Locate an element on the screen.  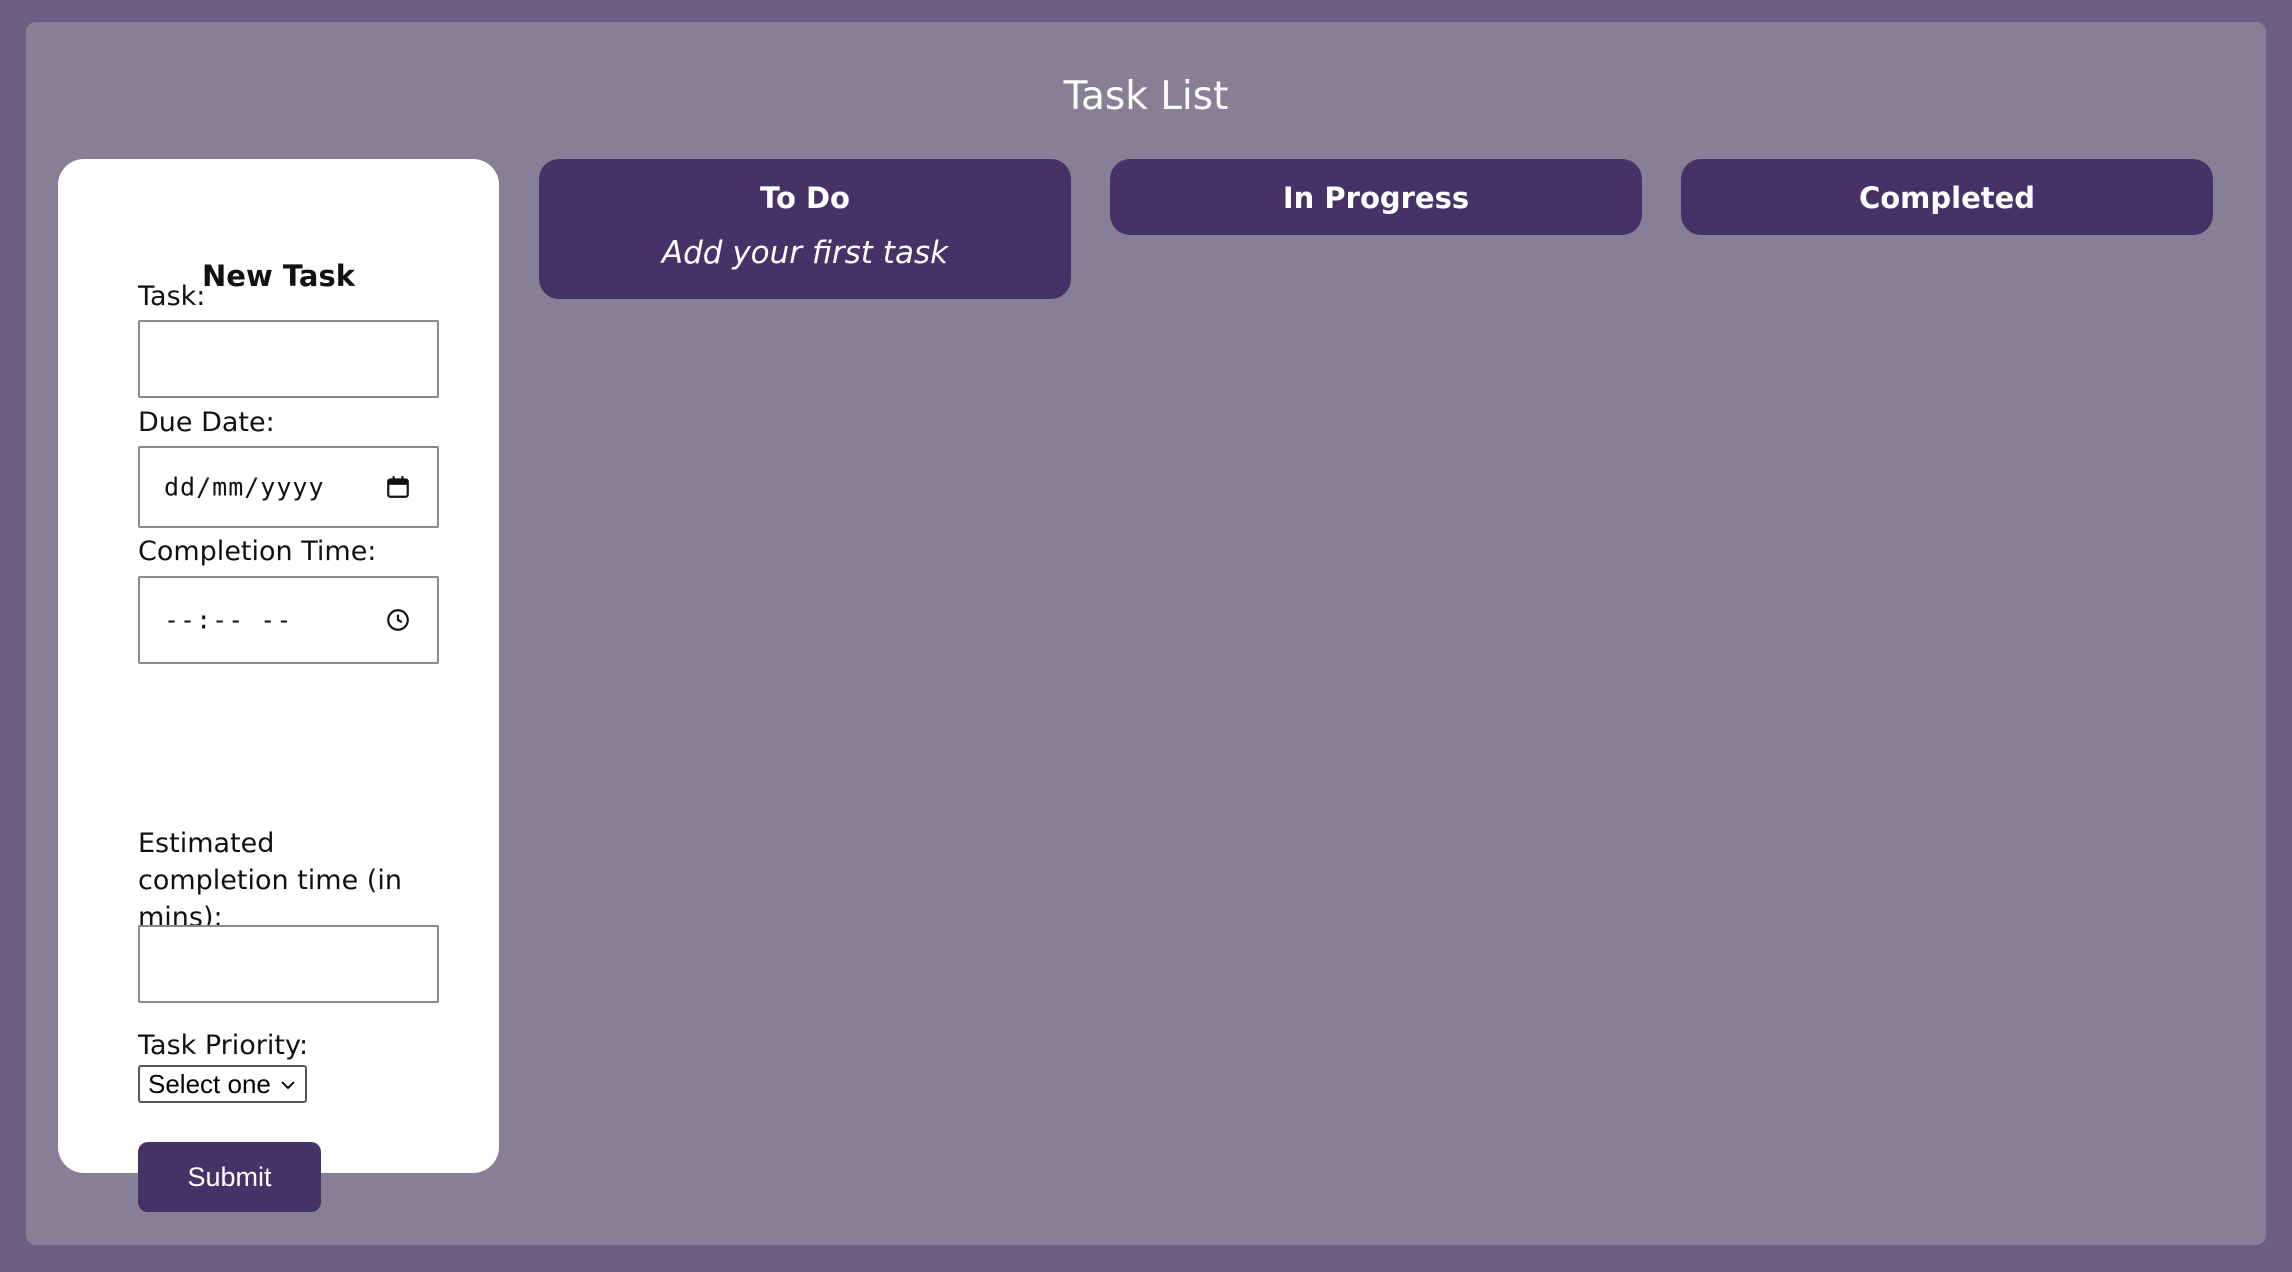
clock-icon is located at coordinates (398, 620).